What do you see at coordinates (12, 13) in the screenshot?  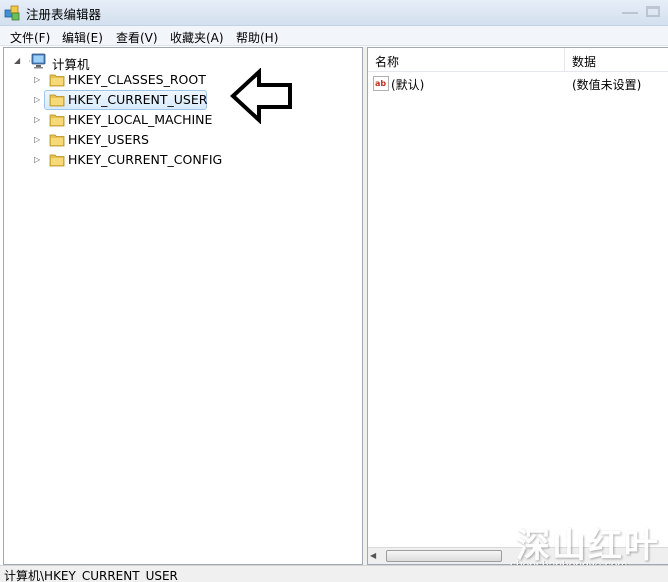 I see `regedit-icon` at bounding box center [12, 13].